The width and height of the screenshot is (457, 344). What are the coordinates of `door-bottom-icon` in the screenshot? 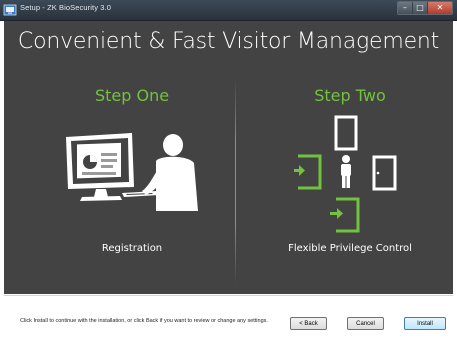 It's located at (345, 215).